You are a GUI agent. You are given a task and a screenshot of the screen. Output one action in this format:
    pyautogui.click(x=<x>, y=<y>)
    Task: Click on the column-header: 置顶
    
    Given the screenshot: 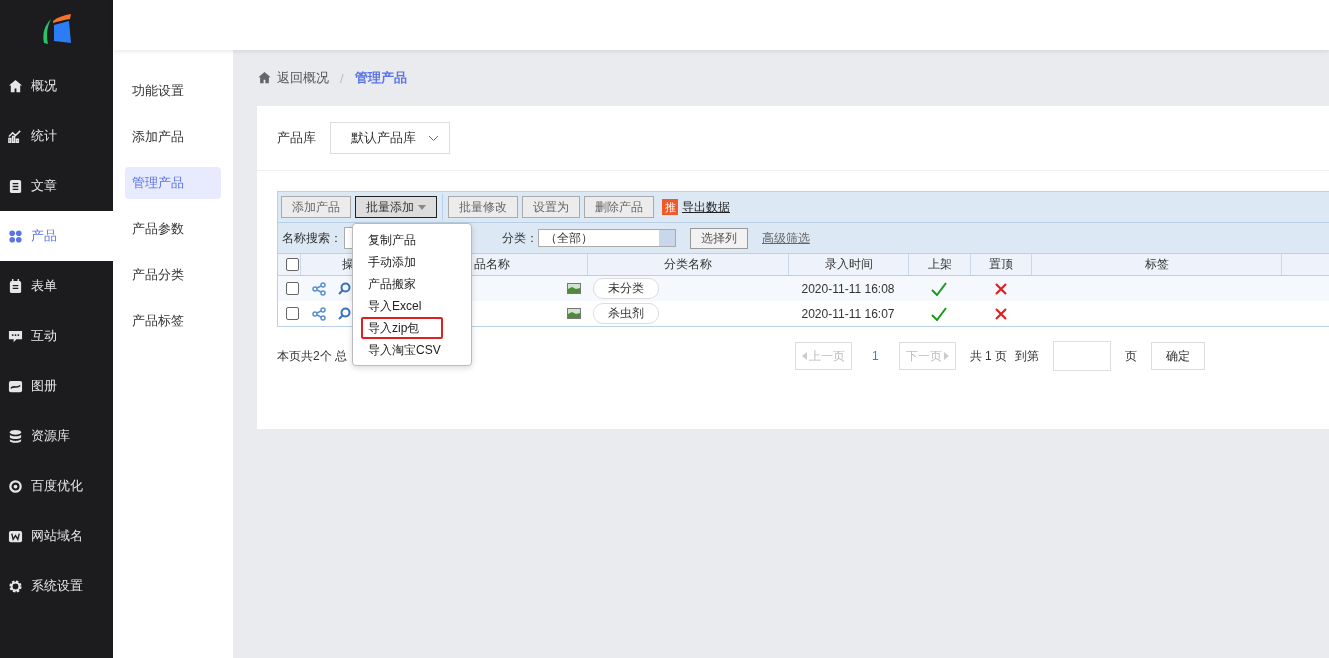 What is the action you would take?
    pyautogui.click(x=1000, y=264)
    